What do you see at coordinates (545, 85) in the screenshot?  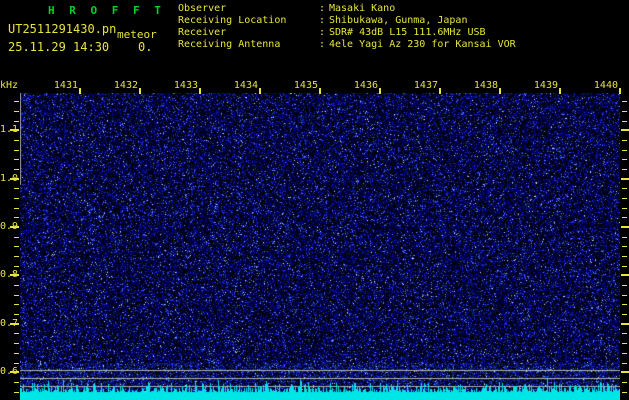 I see `time-tick-label: 1439` at bounding box center [545, 85].